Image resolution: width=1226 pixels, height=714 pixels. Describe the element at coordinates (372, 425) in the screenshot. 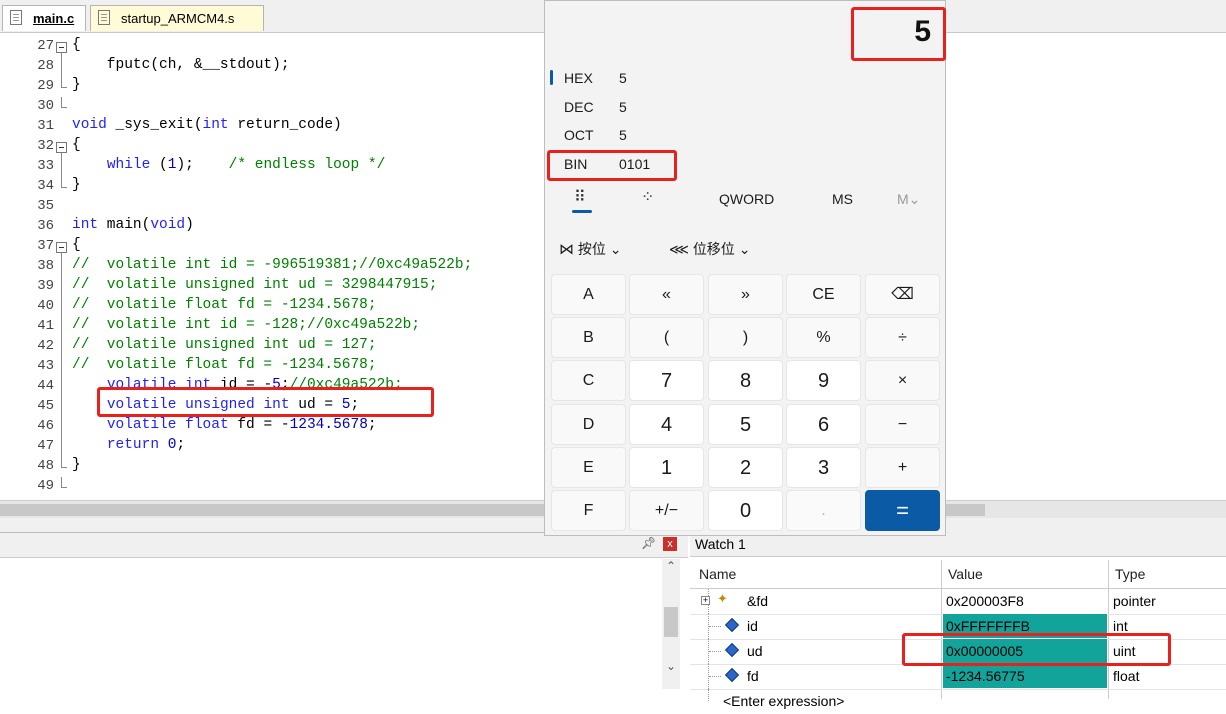

I see `code-token: ;` at that location.